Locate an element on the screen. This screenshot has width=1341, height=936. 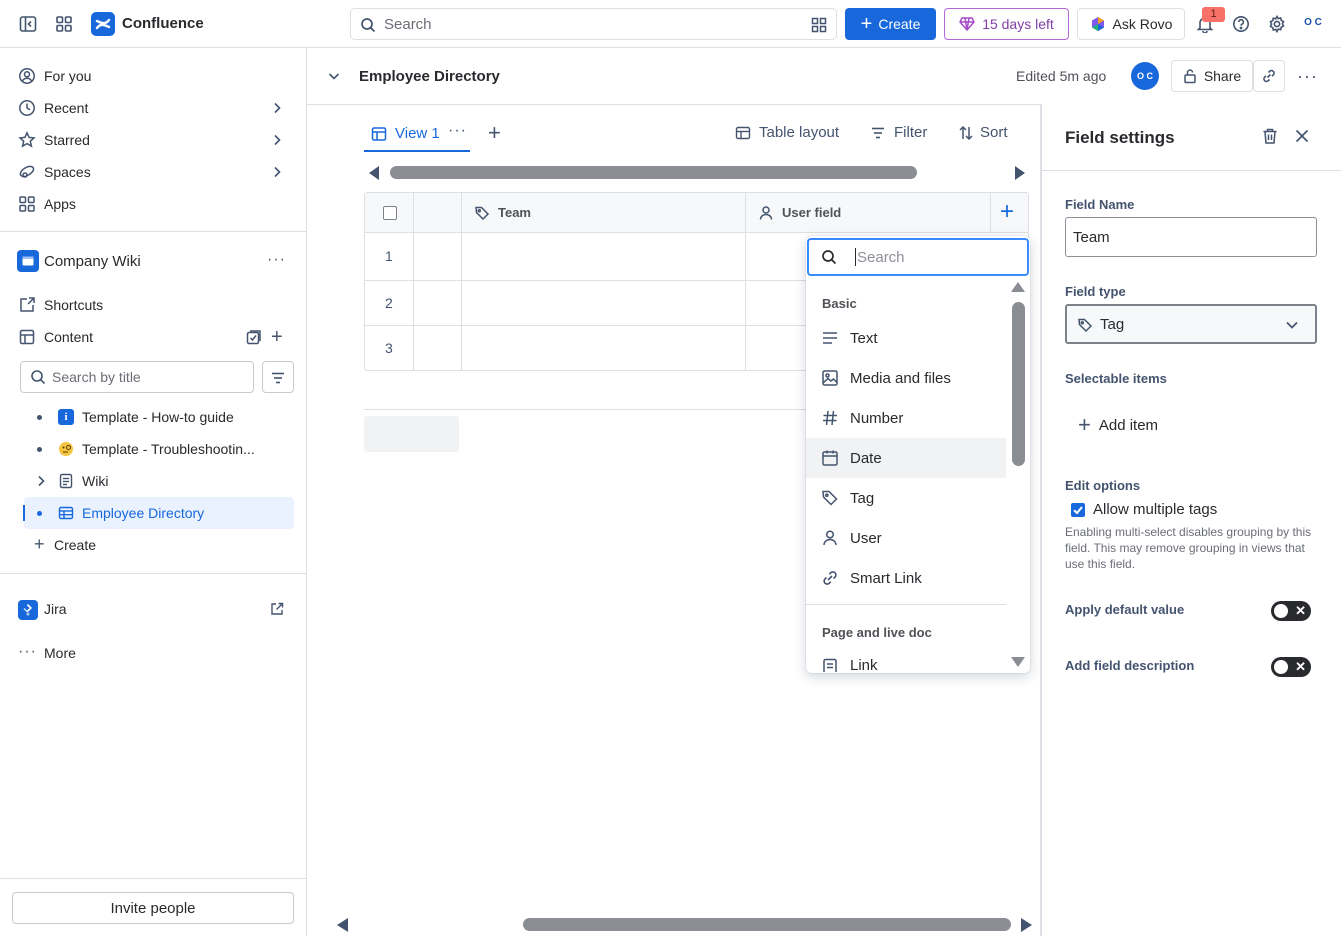
type-option-link: Link is located at coordinates (906, 659).